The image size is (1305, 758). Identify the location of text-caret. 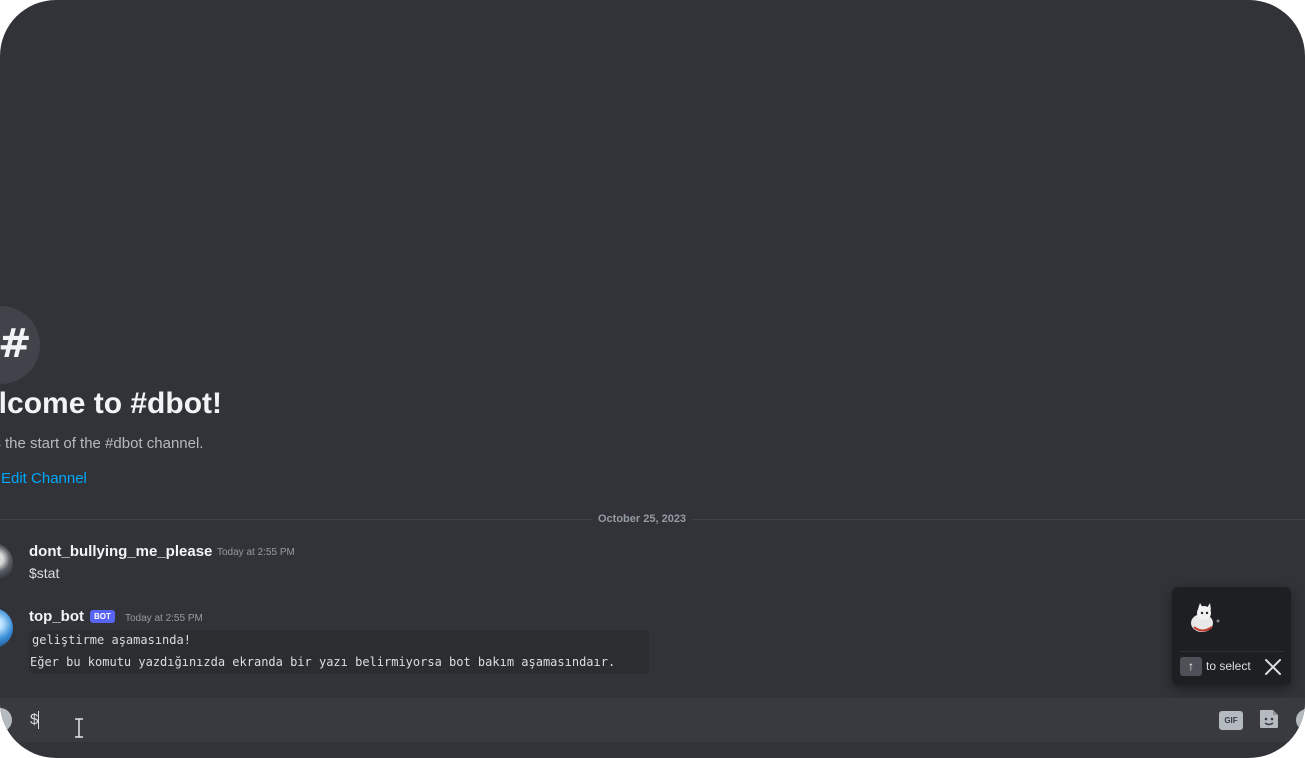
(38, 720).